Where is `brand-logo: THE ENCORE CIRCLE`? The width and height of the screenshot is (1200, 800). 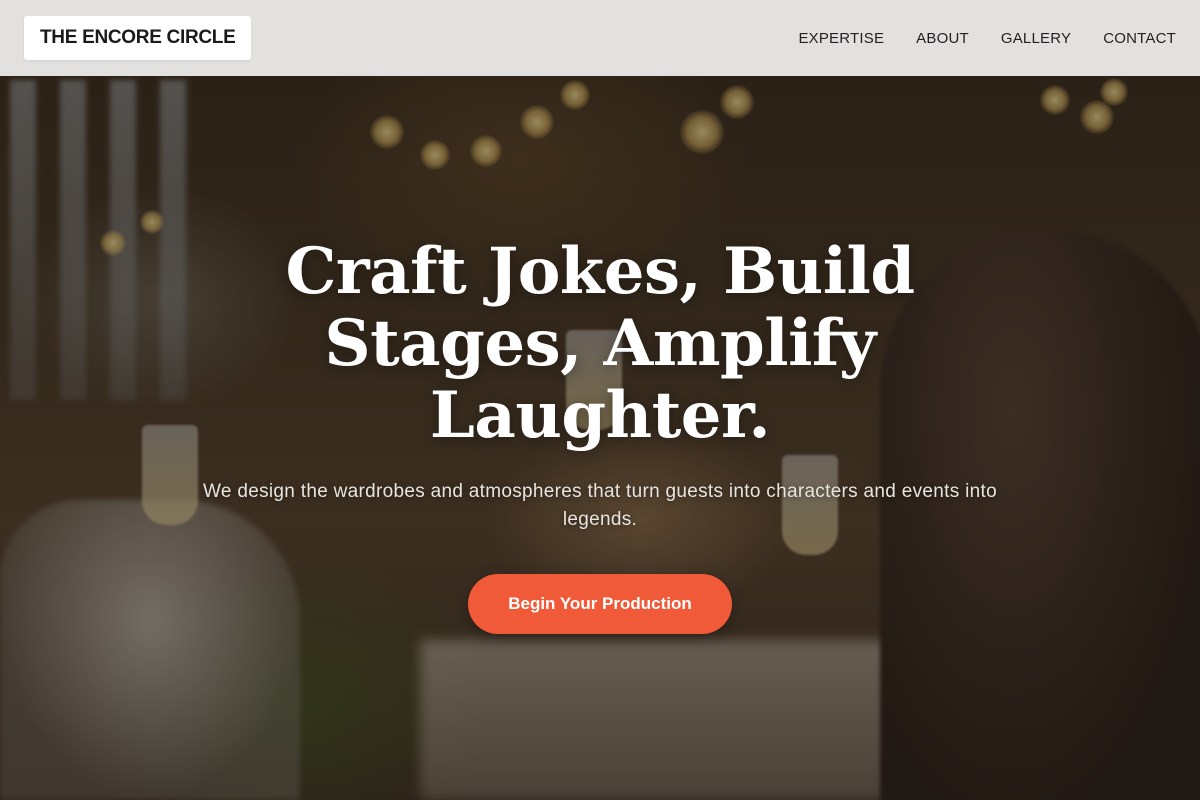
brand-logo: THE ENCORE CIRCLE is located at coordinates (138, 38).